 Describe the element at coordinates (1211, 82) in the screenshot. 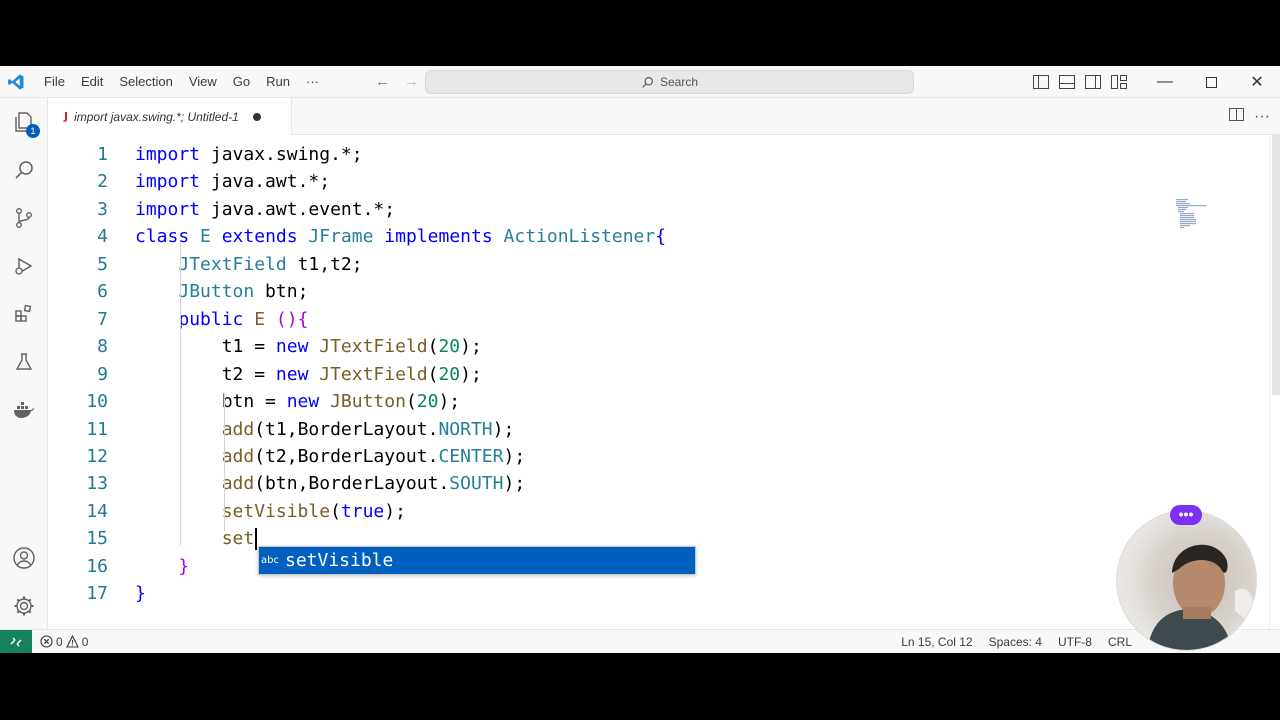

I see `maximize-button` at that location.